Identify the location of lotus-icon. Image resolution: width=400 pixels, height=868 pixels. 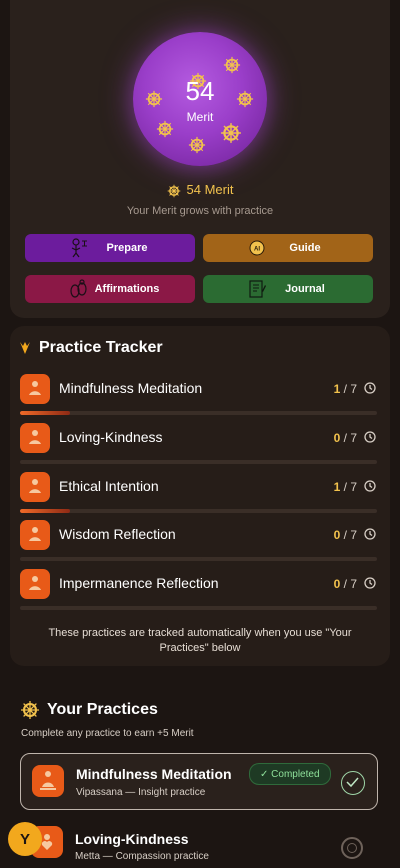
(25, 348).